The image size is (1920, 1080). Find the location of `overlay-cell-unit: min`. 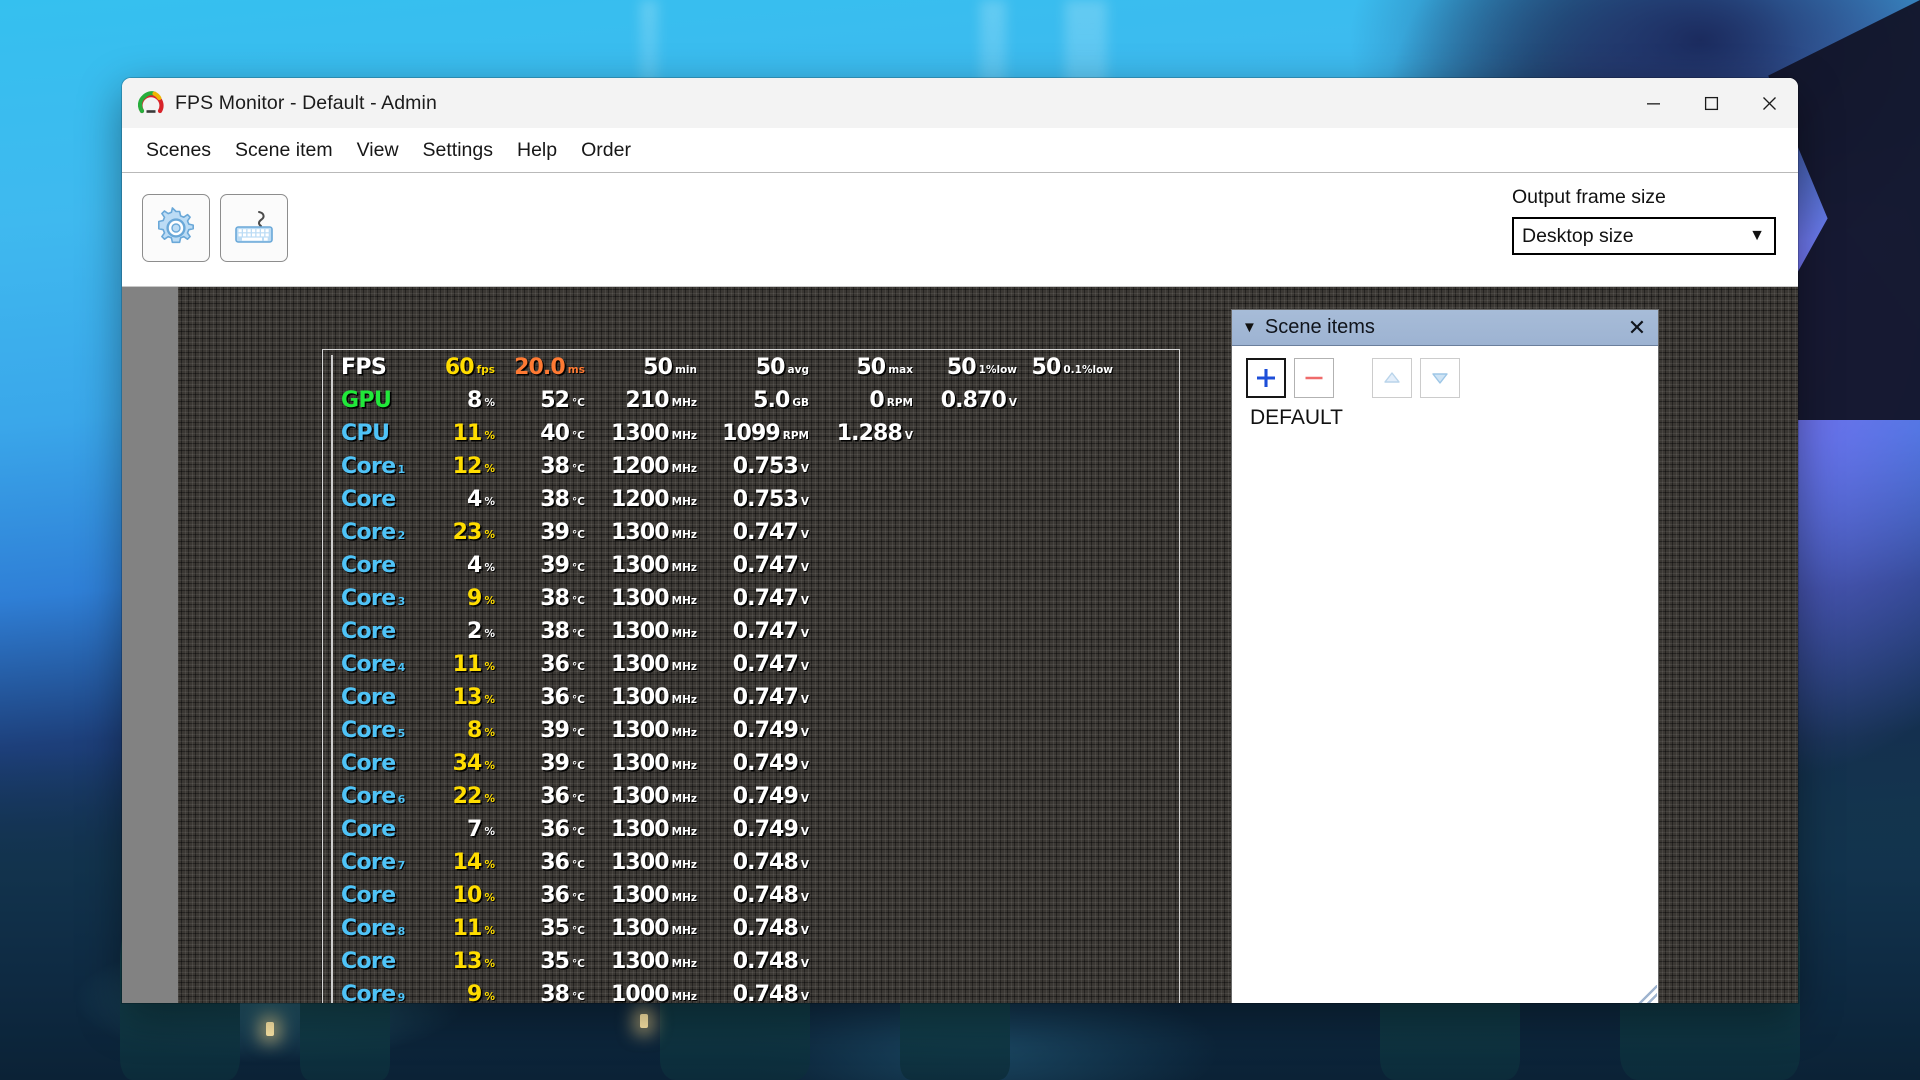

overlay-cell-unit: min is located at coordinates (685, 370).